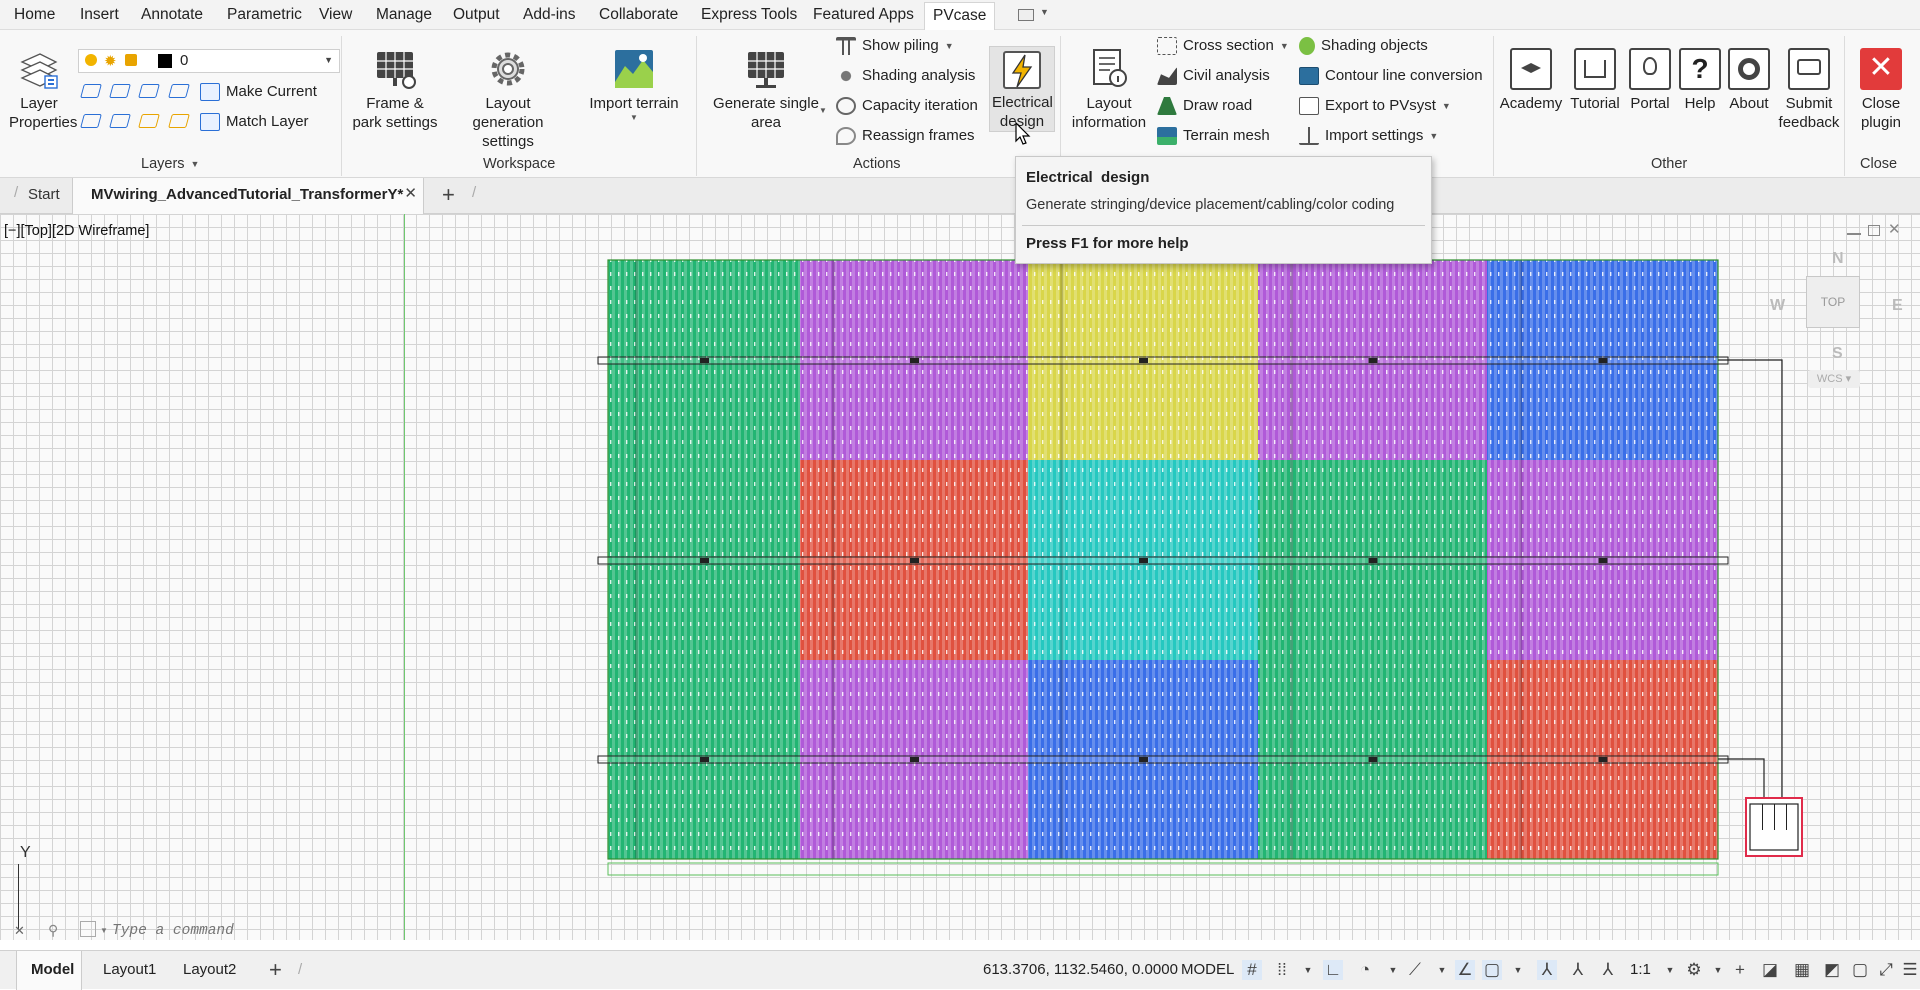 Image resolution: width=1920 pixels, height=990 pixels. I want to click on viewport-close-icon: ✕, so click(1894, 229).